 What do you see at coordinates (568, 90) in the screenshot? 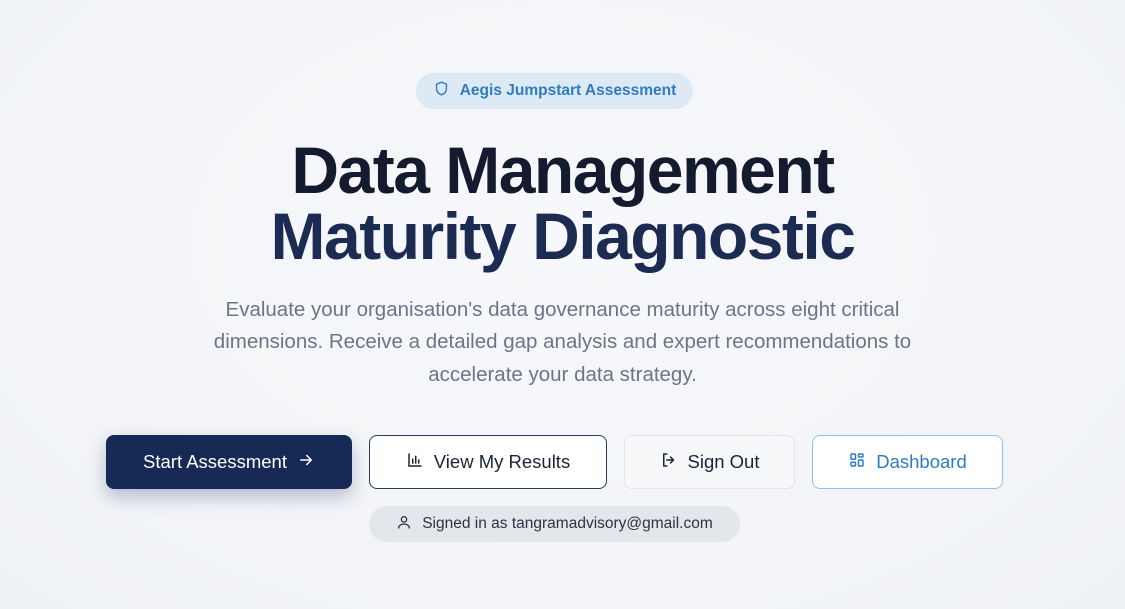
I see `badge-label: Aegis Jumpstart Assessment` at bounding box center [568, 90].